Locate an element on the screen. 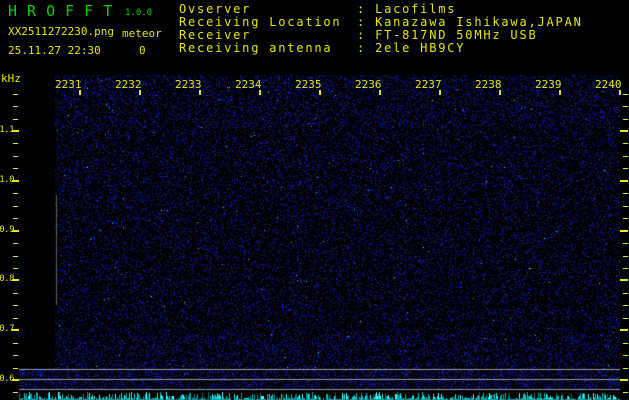 The image size is (629, 400). x-axis-tick-label: 2236 is located at coordinates (368, 84).